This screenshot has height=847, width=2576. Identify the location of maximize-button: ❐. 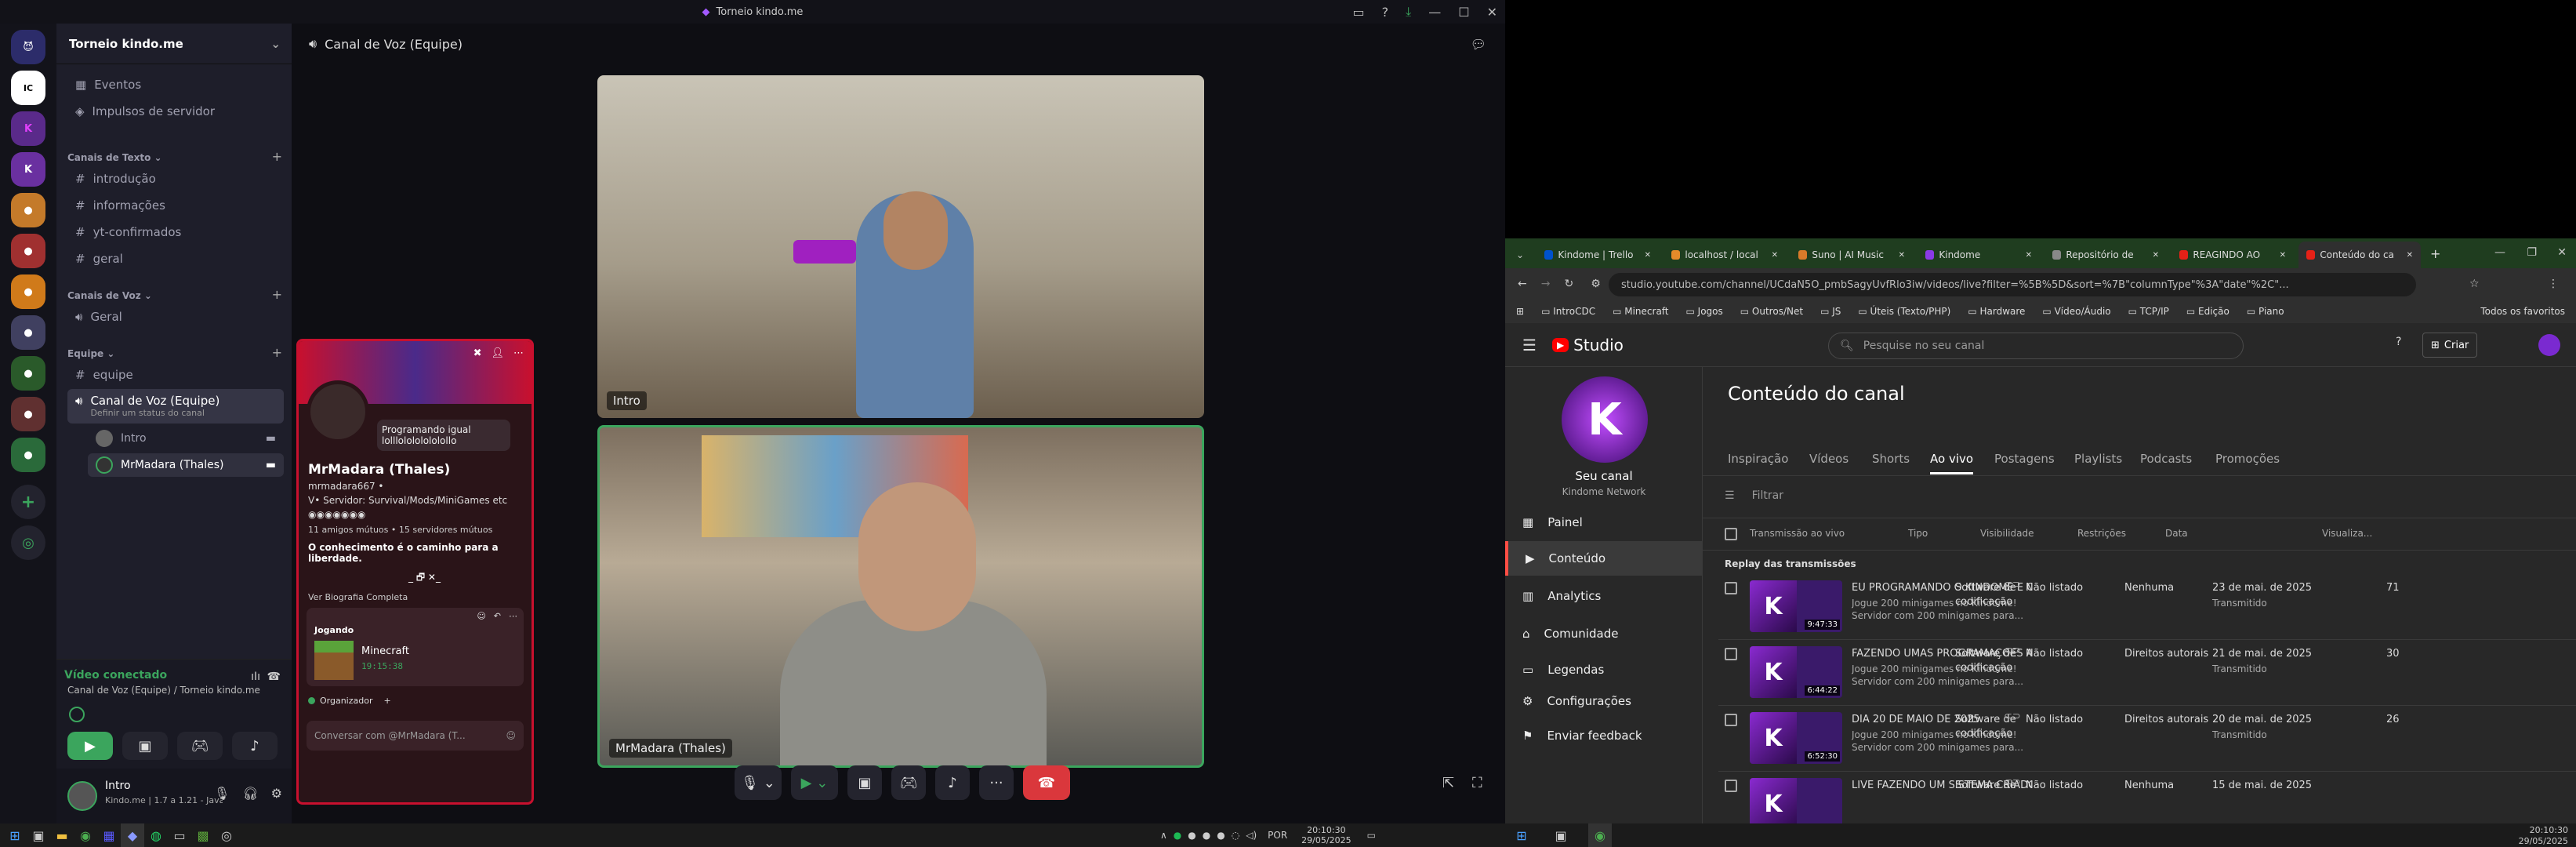
(2532, 252).